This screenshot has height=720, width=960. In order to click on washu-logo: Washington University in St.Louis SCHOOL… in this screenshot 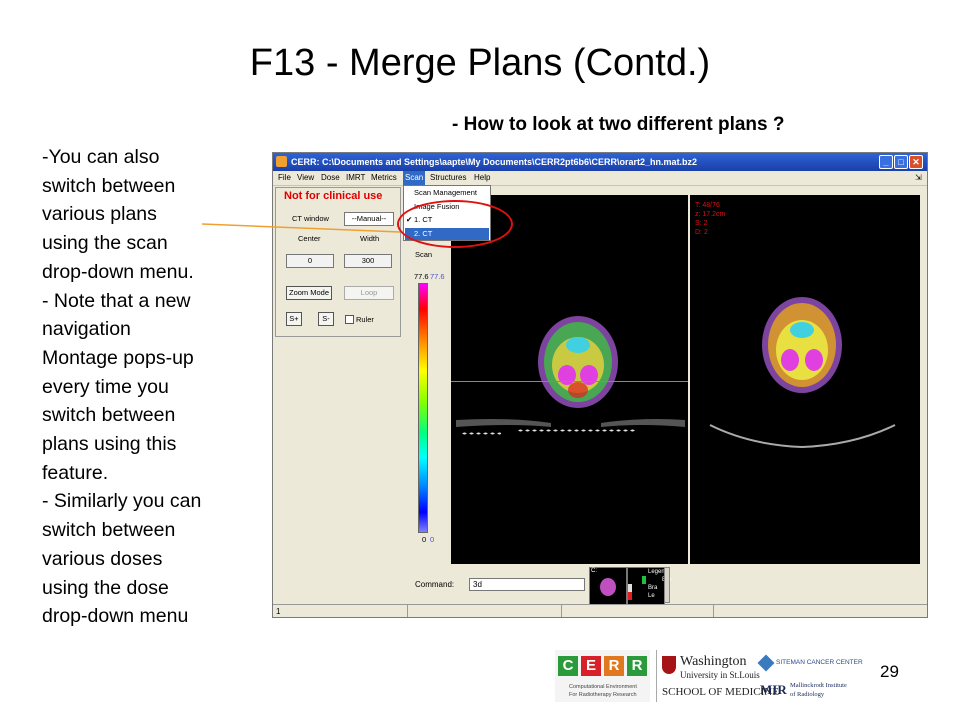, I will do `click(719, 677)`.